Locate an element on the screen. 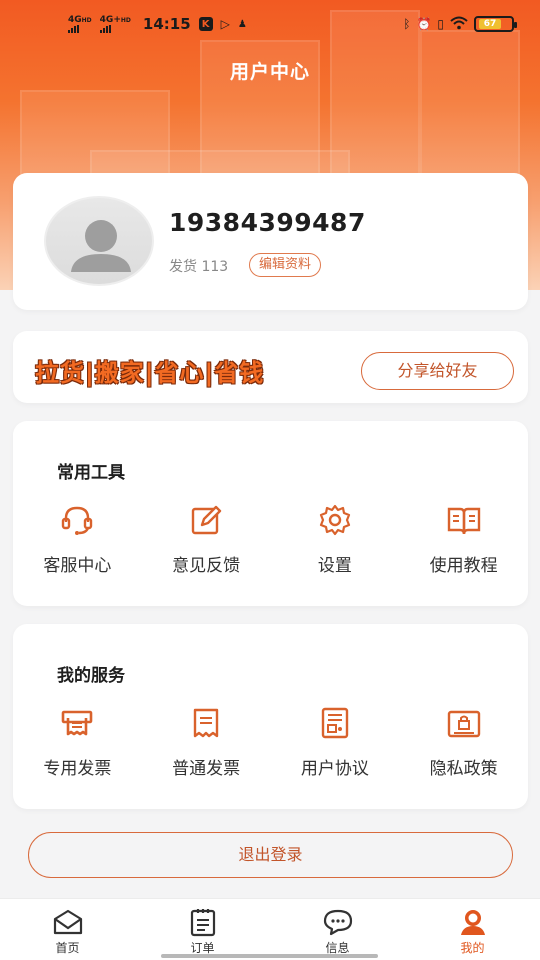 The width and height of the screenshot is (540, 960). service-privacy-policy: 隐私政策 is located at coordinates (463, 741).